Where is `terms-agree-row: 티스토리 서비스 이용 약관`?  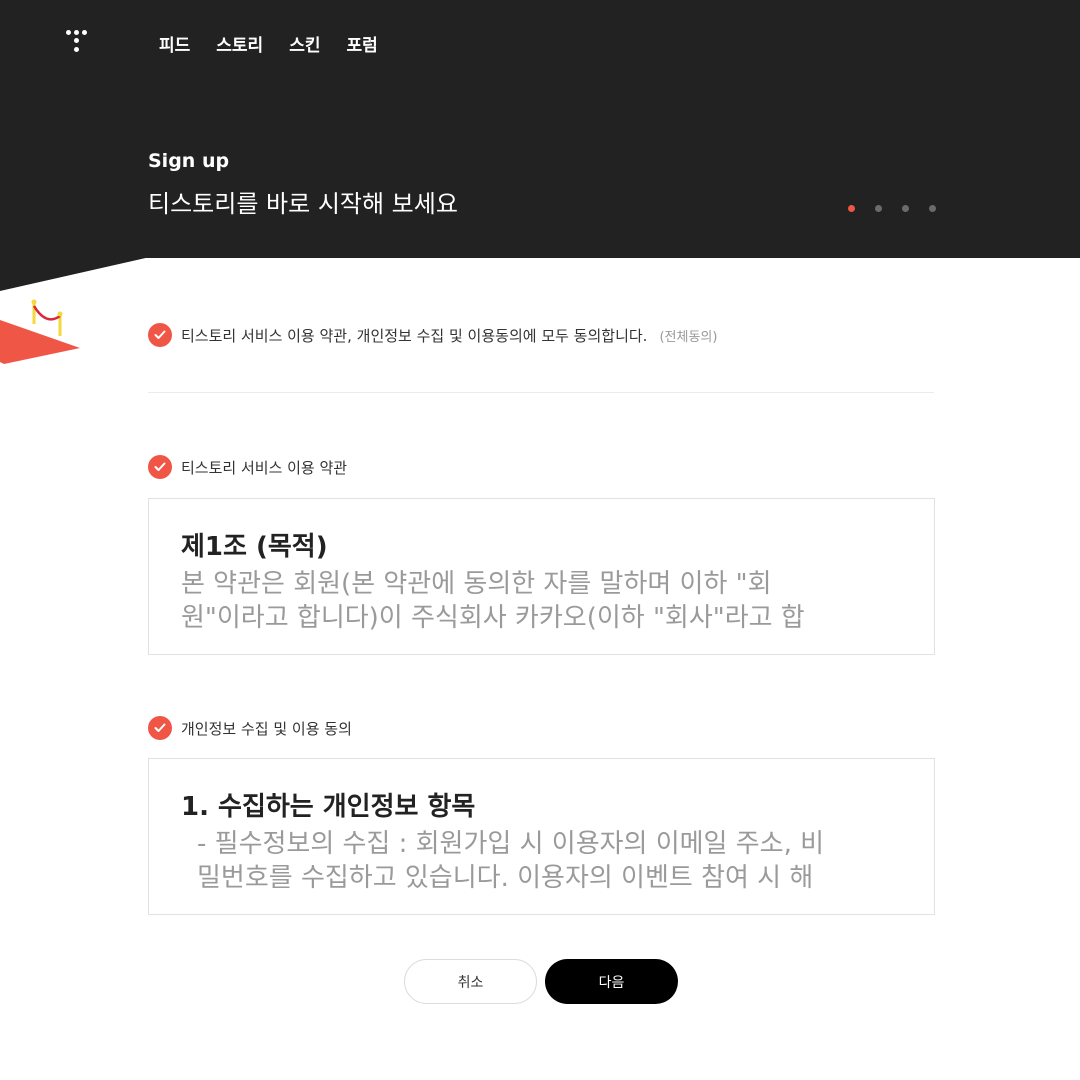
terms-agree-row: 티스토리 서비스 이용 약관 is located at coordinates (247, 467).